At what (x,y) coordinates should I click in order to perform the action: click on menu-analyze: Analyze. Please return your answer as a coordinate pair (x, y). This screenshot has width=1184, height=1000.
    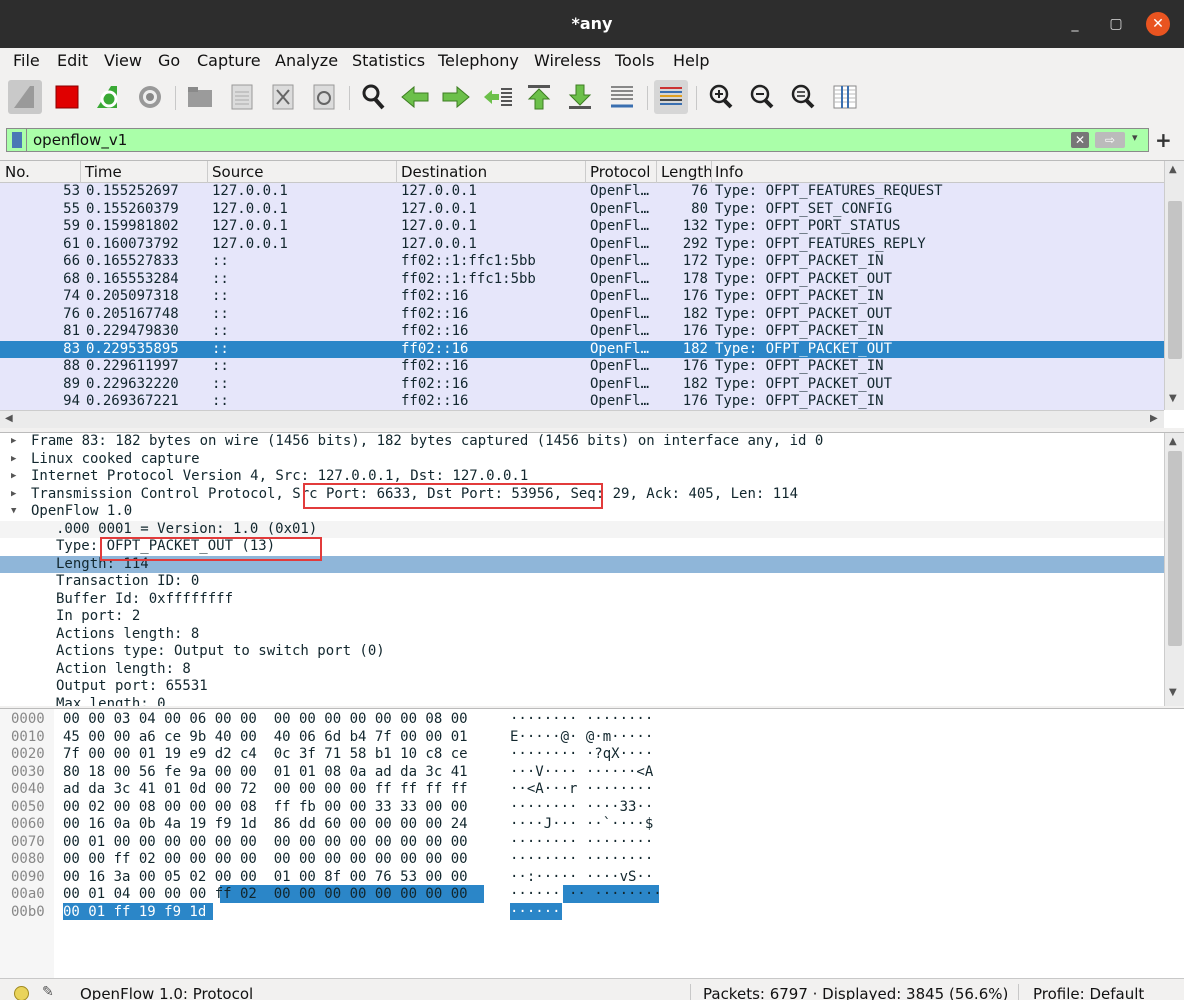
    Looking at the image, I should click on (306, 60).